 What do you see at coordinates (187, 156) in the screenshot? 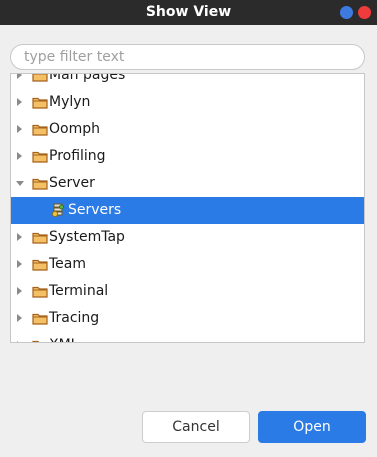
I see `tree-item-profiling: Profiling` at bounding box center [187, 156].